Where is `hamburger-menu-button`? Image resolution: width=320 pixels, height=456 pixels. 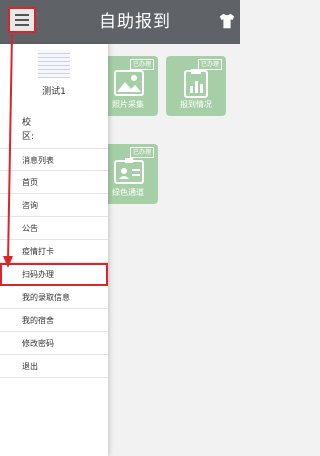
hamburger-menu-button is located at coordinates (22, 20).